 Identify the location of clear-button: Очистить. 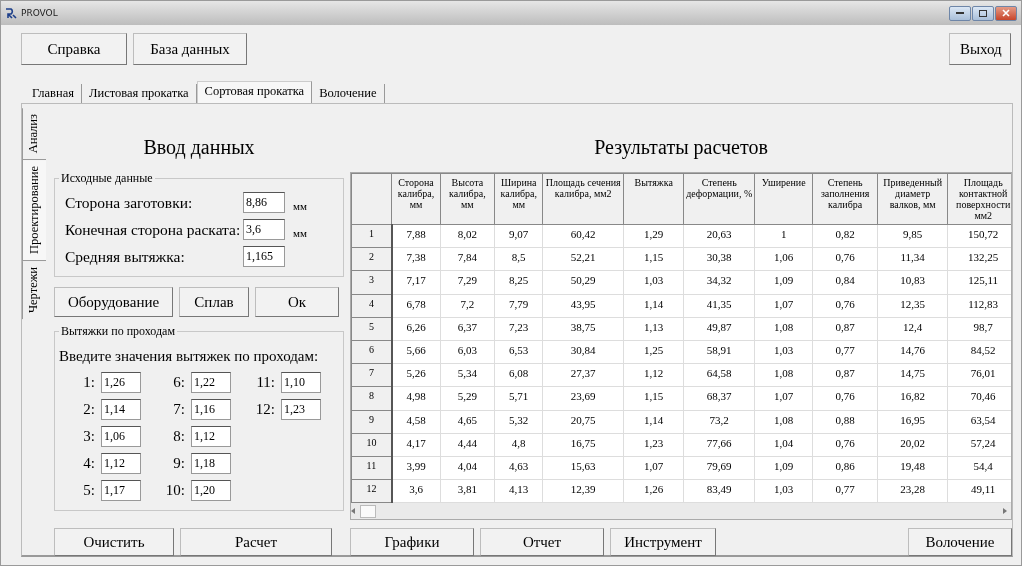
(114, 542).